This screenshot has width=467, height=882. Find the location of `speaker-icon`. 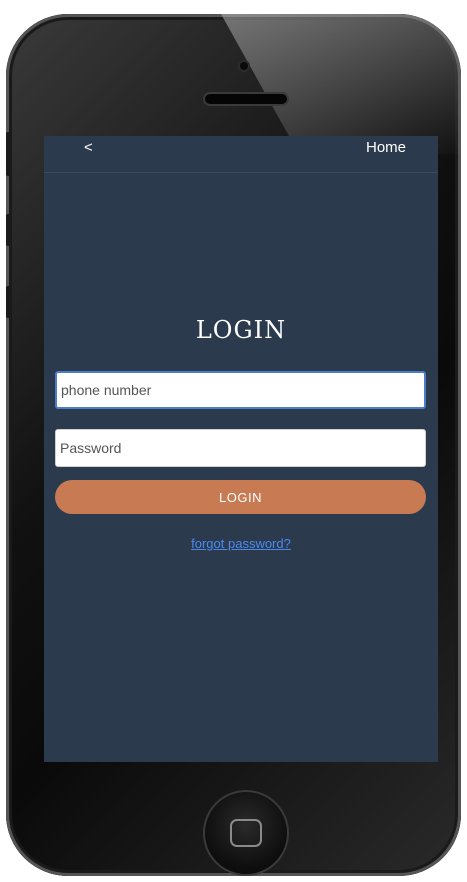

speaker-icon is located at coordinates (246, 99).